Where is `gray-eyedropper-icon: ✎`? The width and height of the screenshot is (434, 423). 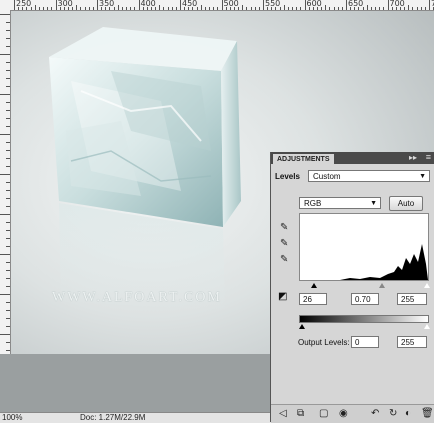 gray-eyedropper-icon: ✎ is located at coordinates (284, 243).